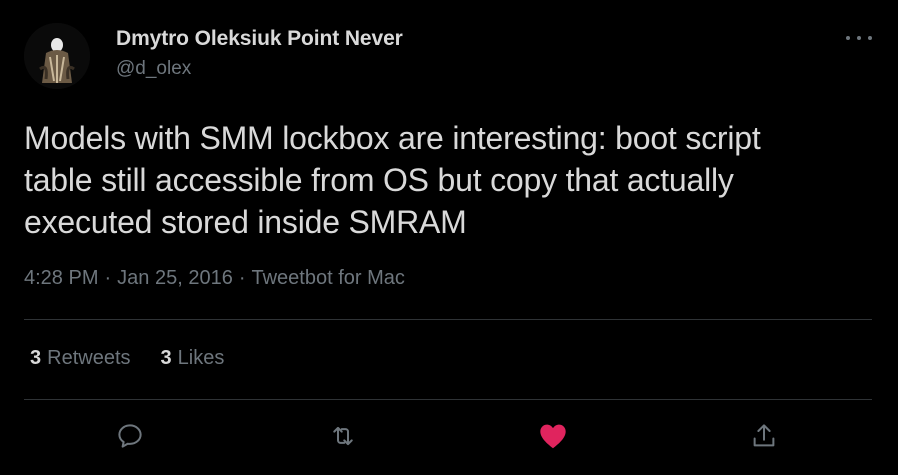 This screenshot has height=475, width=898. Describe the element at coordinates (153, 69) in the screenshot. I see `author-handle: @d_olex` at that location.